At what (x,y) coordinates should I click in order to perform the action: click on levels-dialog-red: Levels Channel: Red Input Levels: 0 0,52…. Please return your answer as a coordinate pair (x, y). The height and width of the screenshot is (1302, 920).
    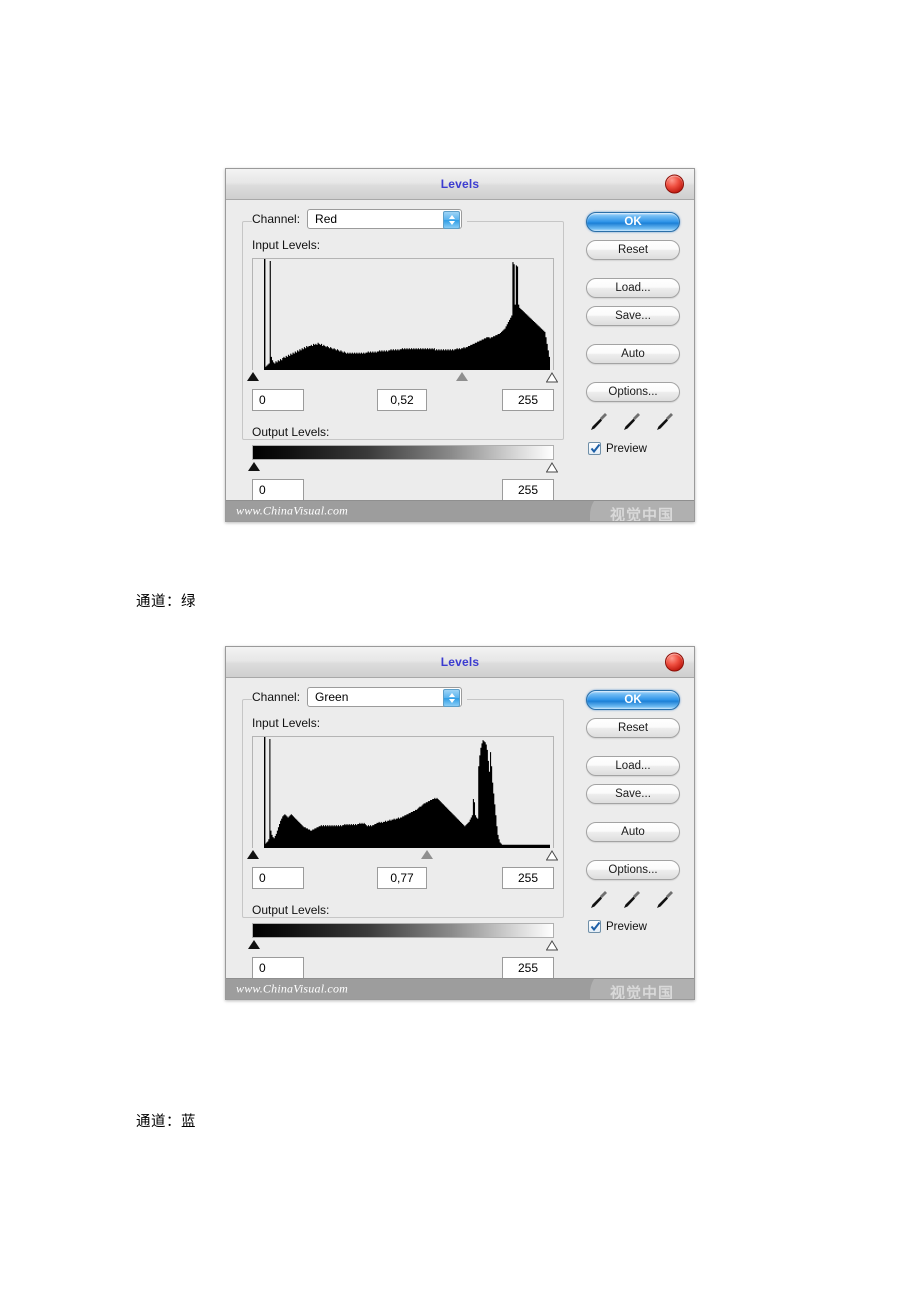
    Looking at the image, I should click on (460, 345).